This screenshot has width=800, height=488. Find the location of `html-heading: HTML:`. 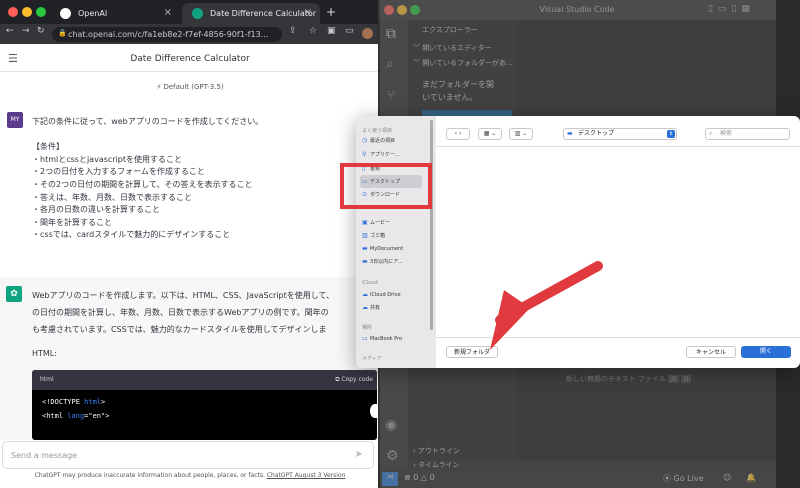

html-heading: HTML: is located at coordinates (44, 353).